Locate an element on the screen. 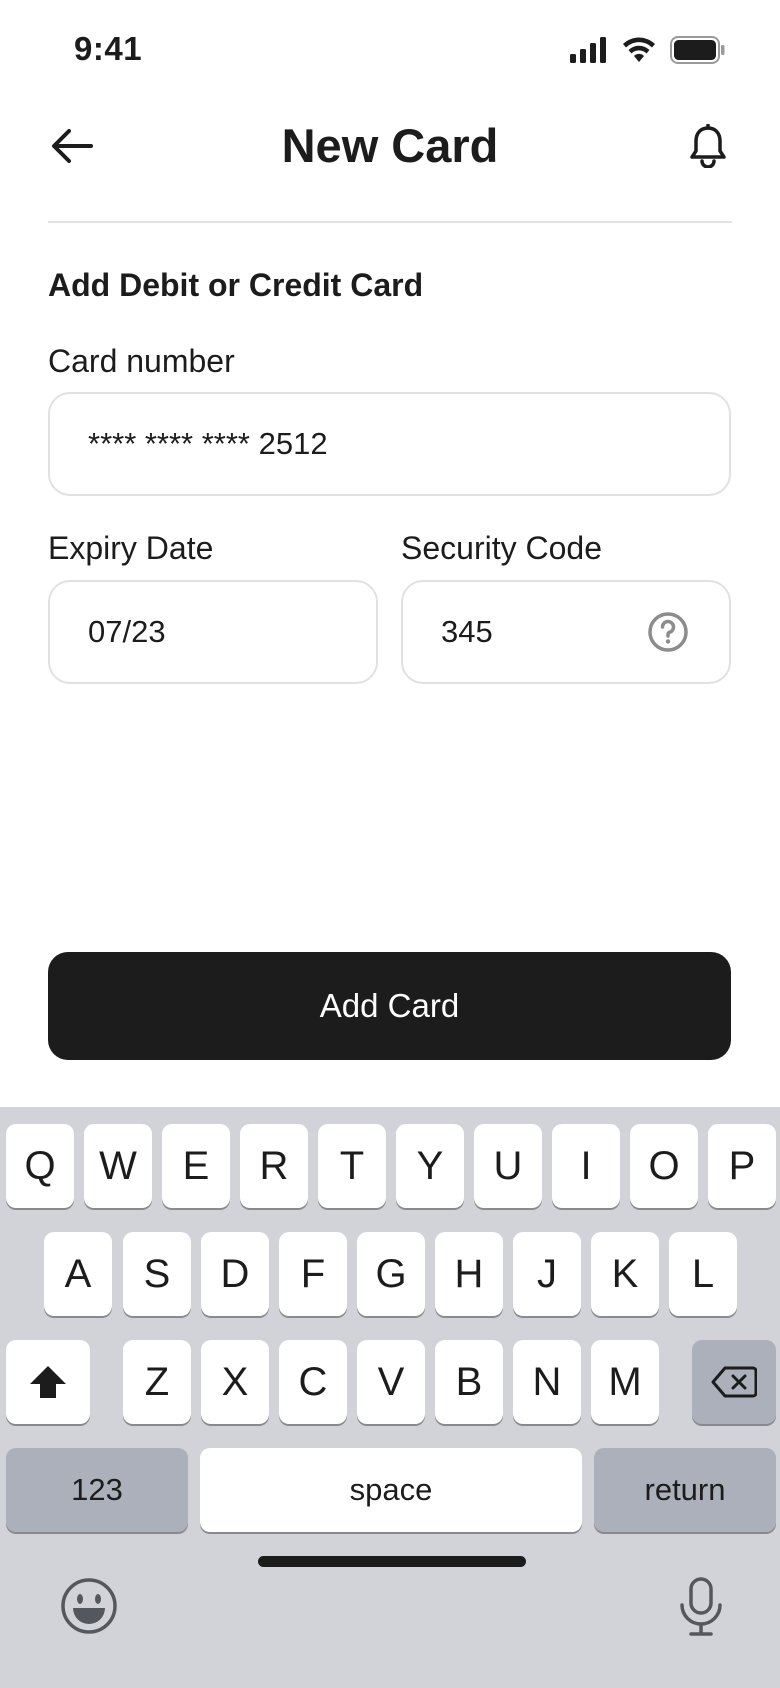 The width and height of the screenshot is (780, 1688). key-d: D is located at coordinates (235, 1274).